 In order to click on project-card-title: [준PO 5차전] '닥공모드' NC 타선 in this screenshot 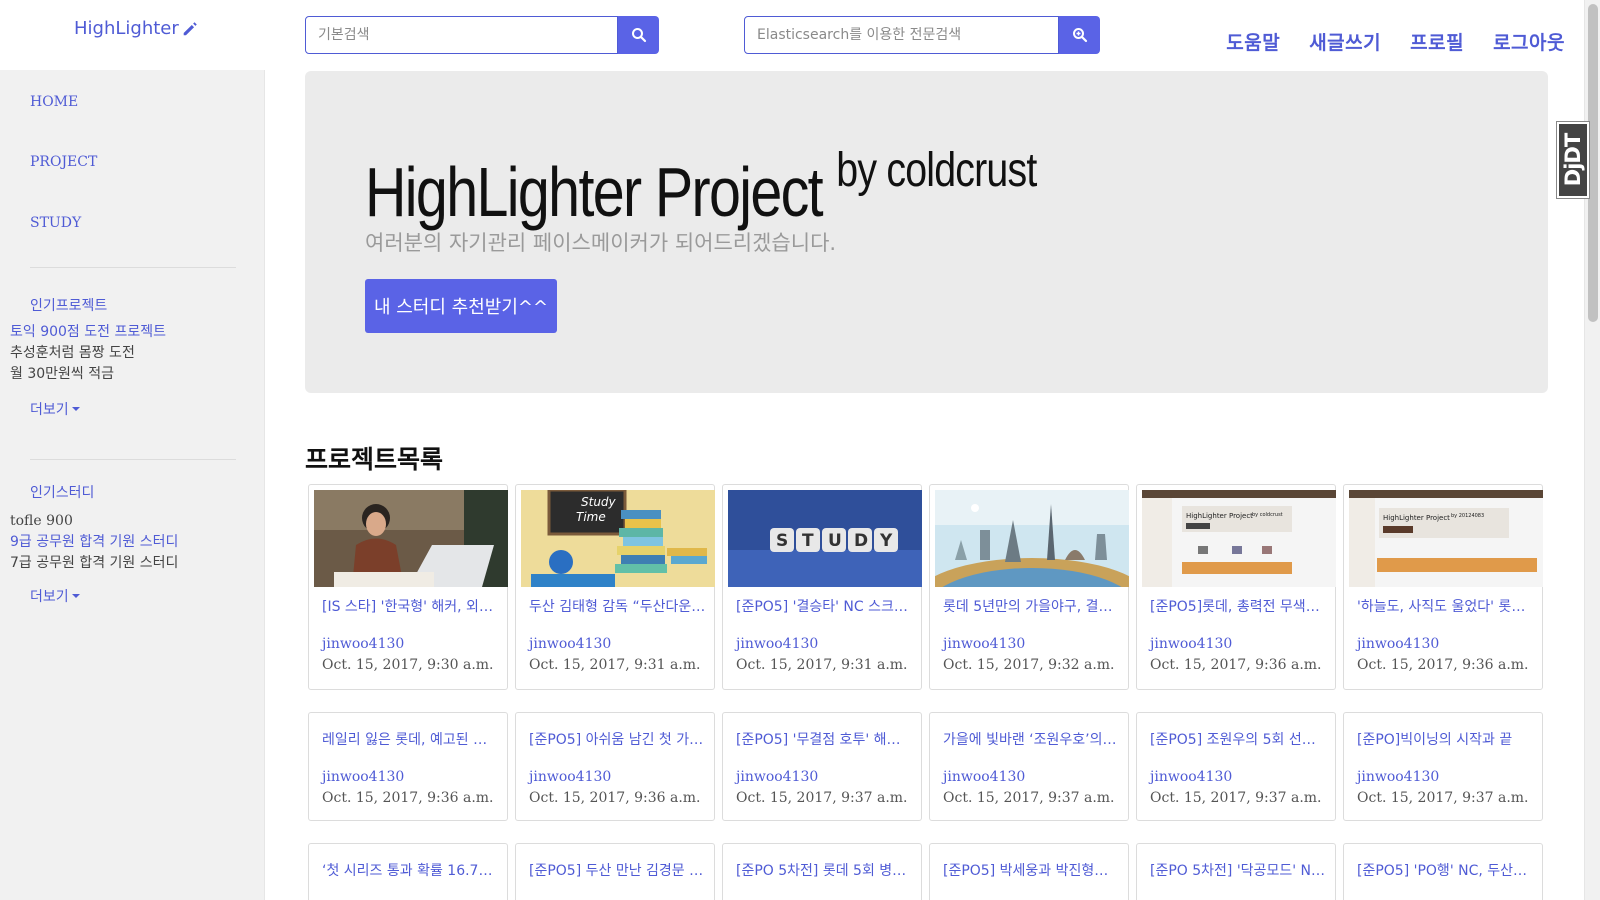, I will do `click(1238, 870)`.